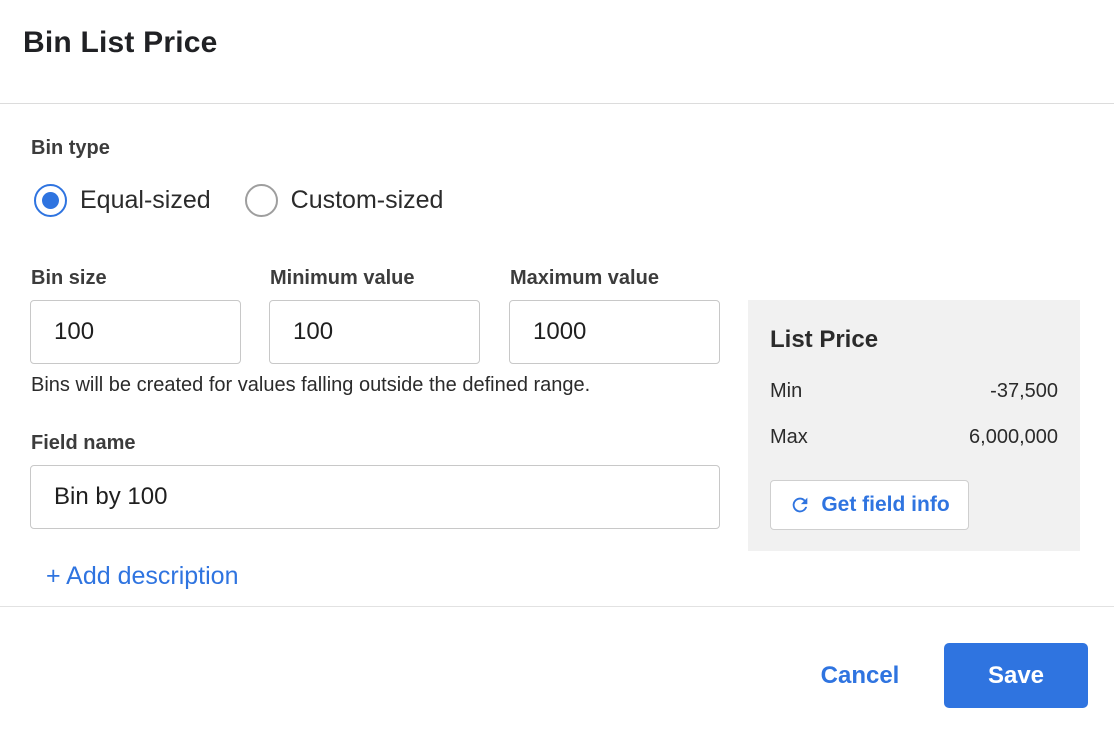  I want to click on max-label: Max, so click(789, 437).